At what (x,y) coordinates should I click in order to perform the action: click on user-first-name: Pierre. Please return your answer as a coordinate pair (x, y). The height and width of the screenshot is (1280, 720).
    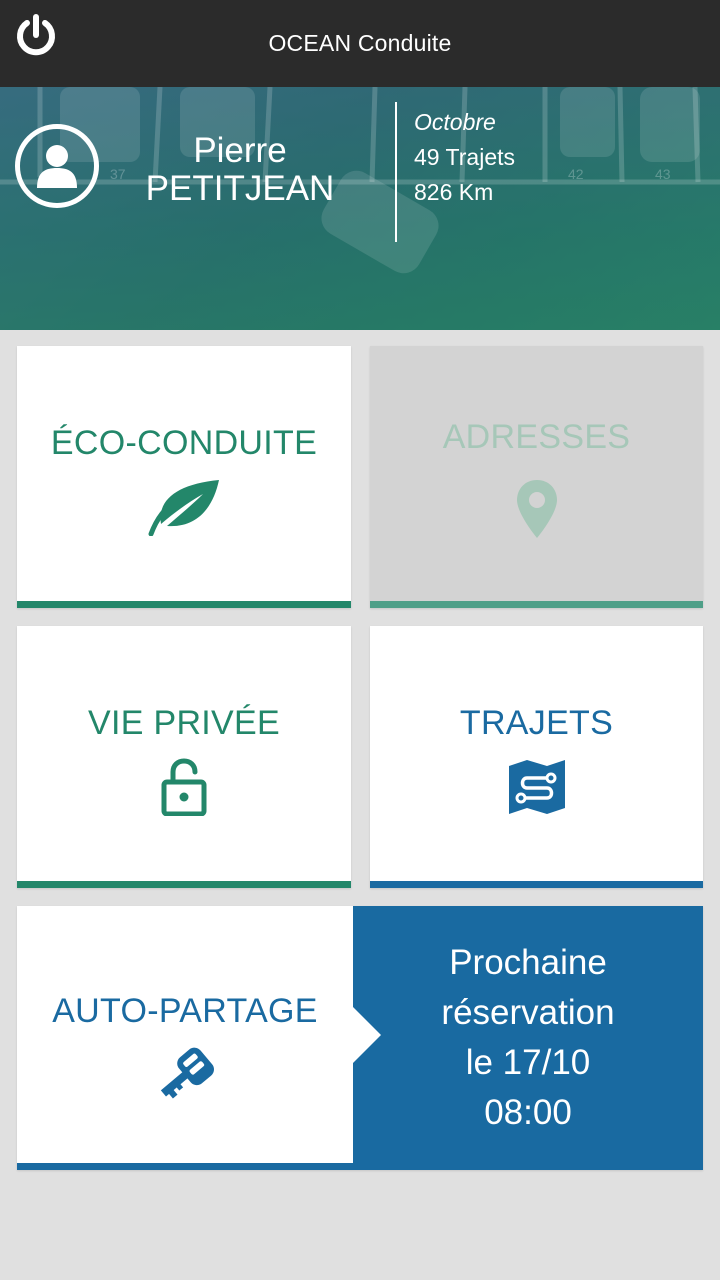
    Looking at the image, I should click on (240, 150).